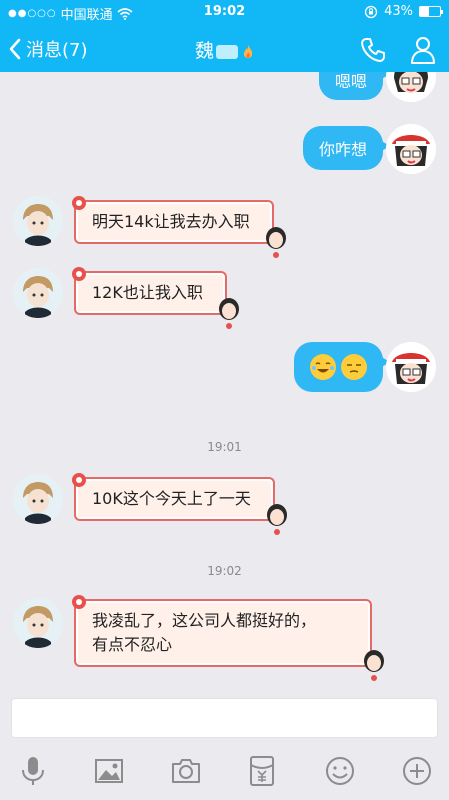 This screenshot has height=800, width=449. What do you see at coordinates (371, 11) in the screenshot?
I see `rotation-lock-icon` at bounding box center [371, 11].